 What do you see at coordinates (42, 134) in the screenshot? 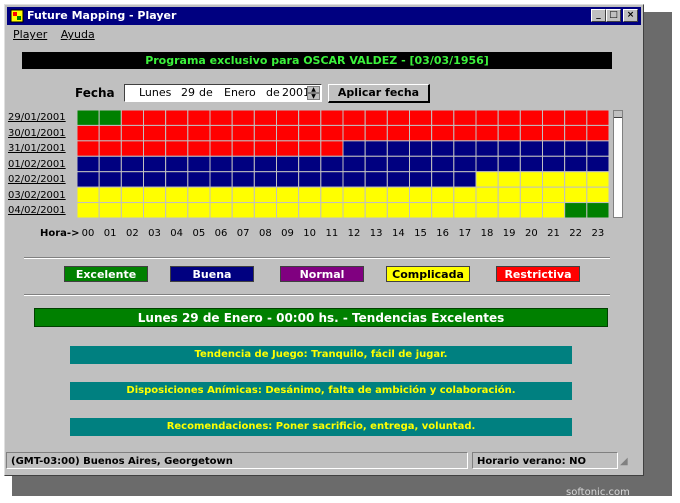
I see `date-row-label: 30/01/2001` at bounding box center [42, 134].